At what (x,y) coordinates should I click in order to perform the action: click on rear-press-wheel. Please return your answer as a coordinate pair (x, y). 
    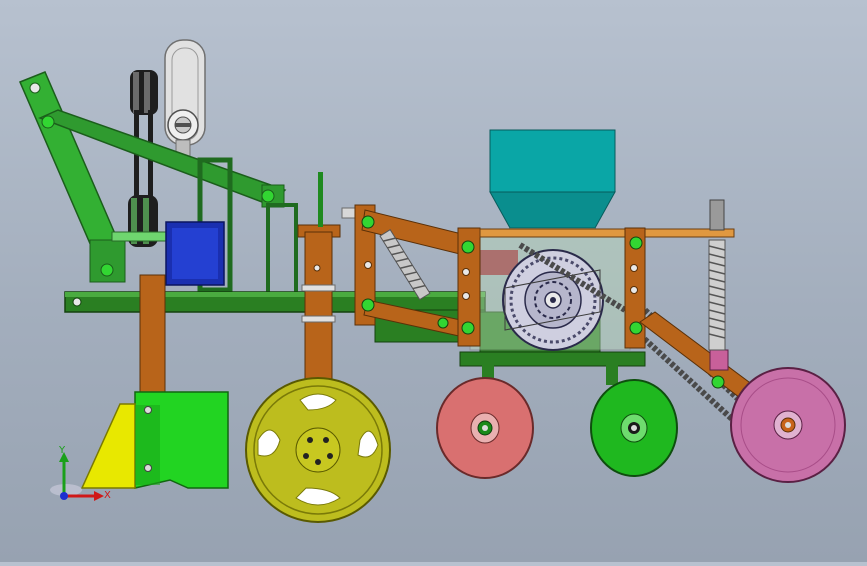
    Looking at the image, I should click on (788, 425).